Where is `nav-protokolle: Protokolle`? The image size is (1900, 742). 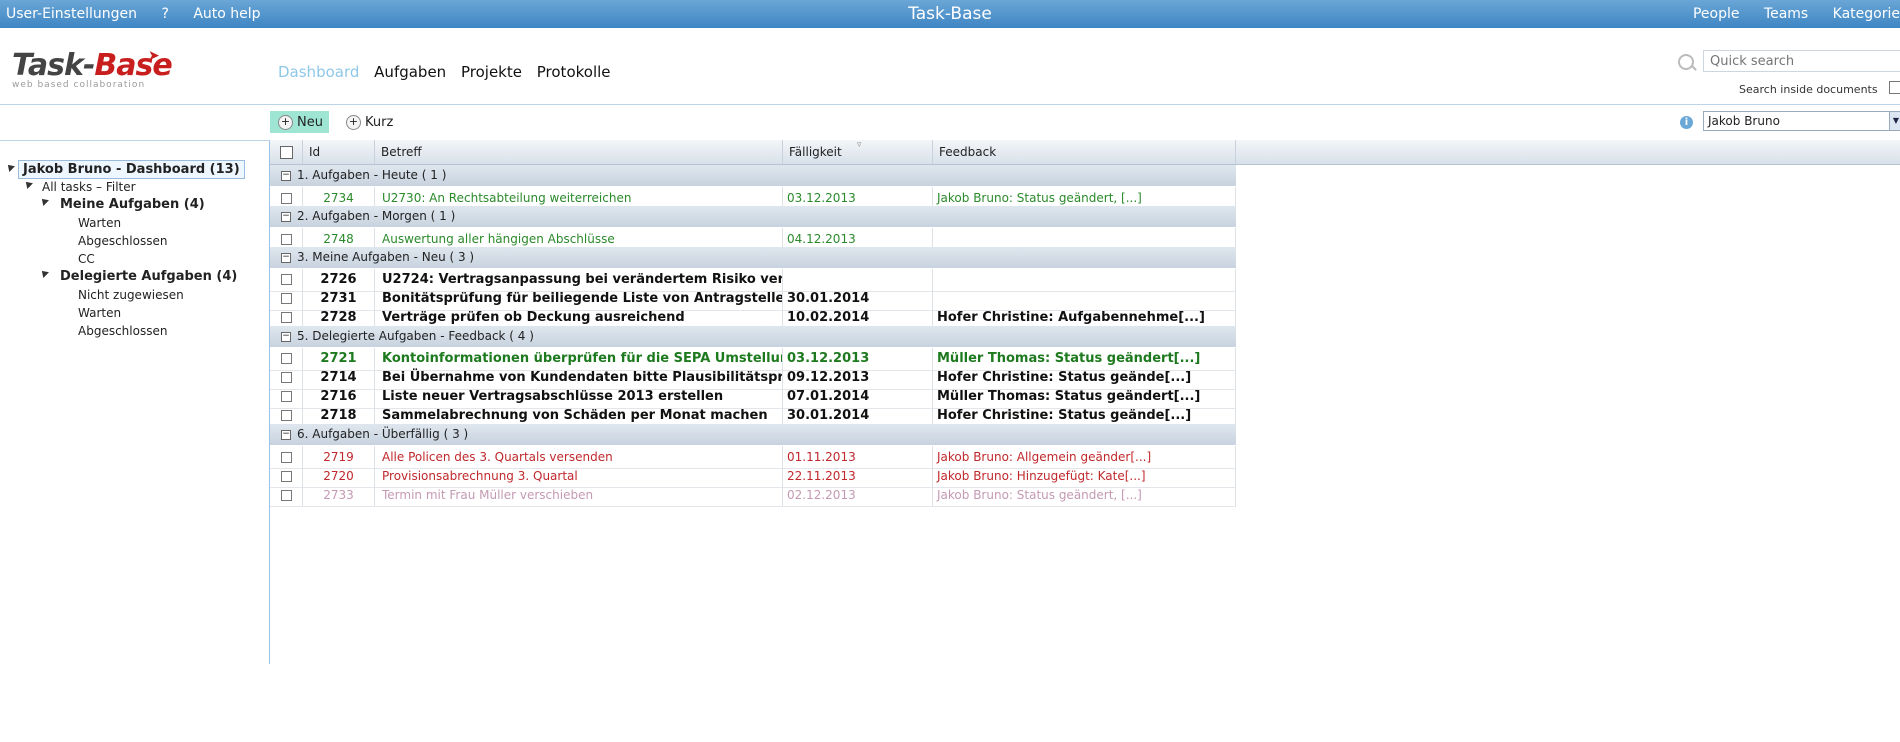 nav-protokolle: Protokolle is located at coordinates (574, 72).